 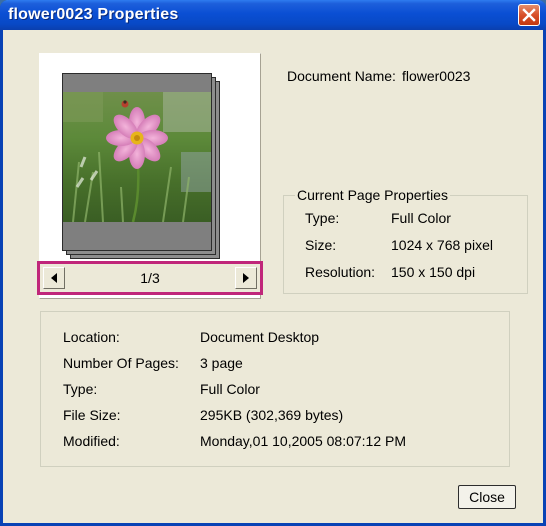 What do you see at coordinates (93, 14) in the screenshot?
I see `window-title: flower0023 Properties` at bounding box center [93, 14].